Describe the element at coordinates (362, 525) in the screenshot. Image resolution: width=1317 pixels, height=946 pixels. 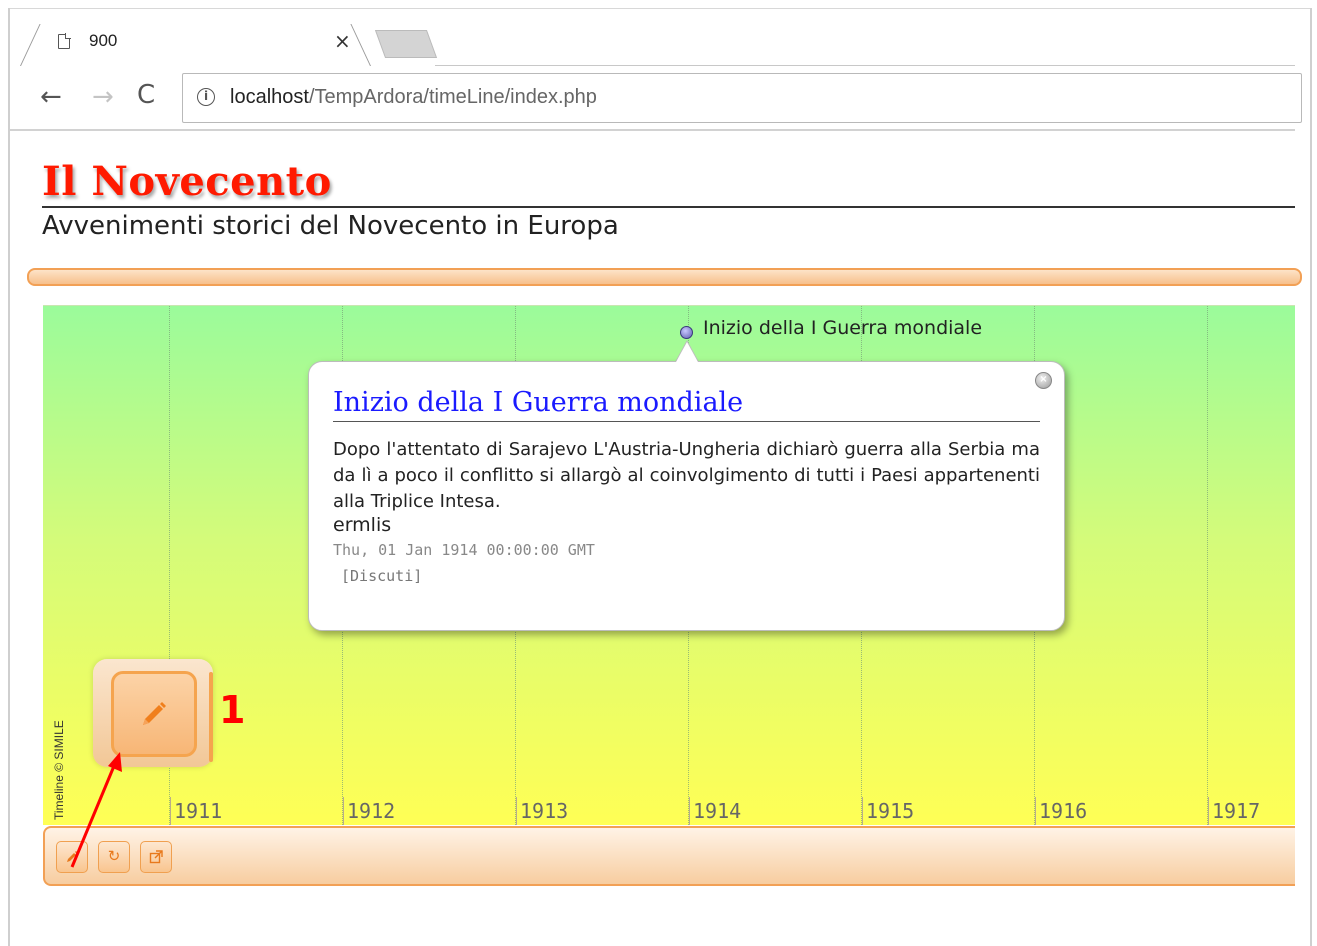
I see `bubble-author: ermlis` at that location.